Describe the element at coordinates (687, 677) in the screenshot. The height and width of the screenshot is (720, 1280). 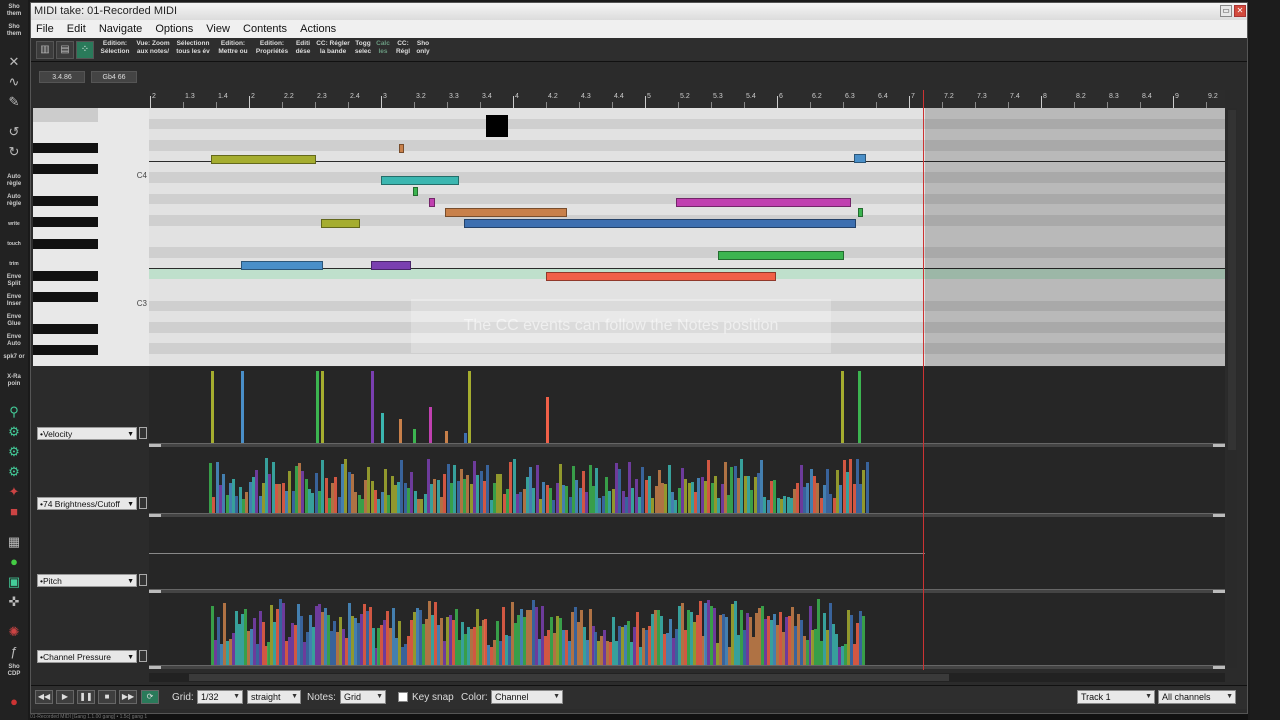
I see `horizontal-scrollbar` at that location.